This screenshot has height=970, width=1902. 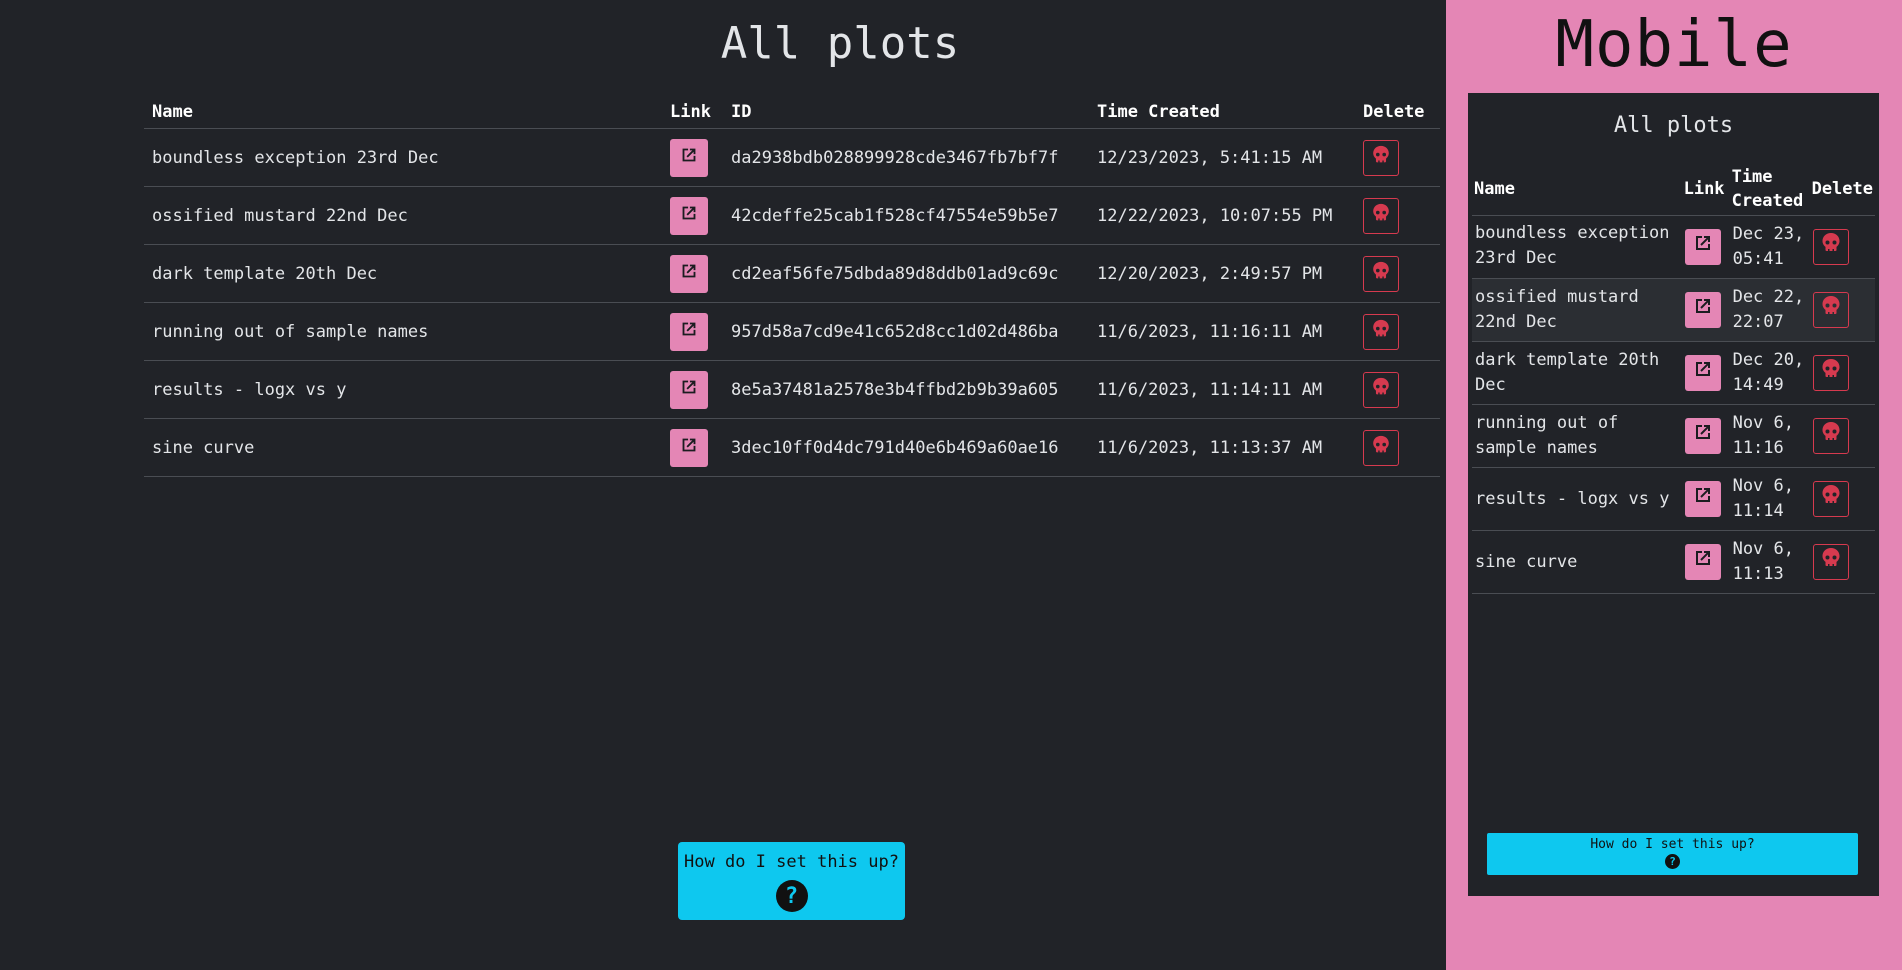 What do you see at coordinates (1672, 854) in the screenshot?
I see `mobile-help-setup-button: How do I set this up? ?` at bounding box center [1672, 854].